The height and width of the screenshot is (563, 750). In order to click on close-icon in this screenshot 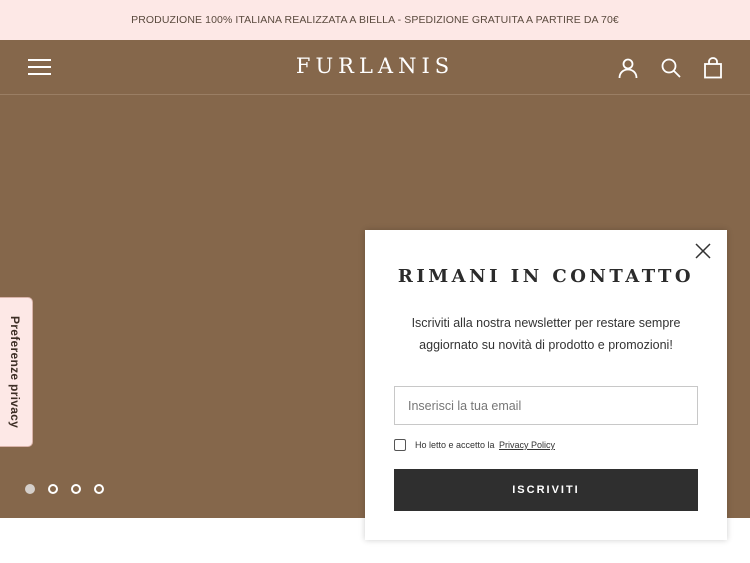, I will do `click(703, 251)`.